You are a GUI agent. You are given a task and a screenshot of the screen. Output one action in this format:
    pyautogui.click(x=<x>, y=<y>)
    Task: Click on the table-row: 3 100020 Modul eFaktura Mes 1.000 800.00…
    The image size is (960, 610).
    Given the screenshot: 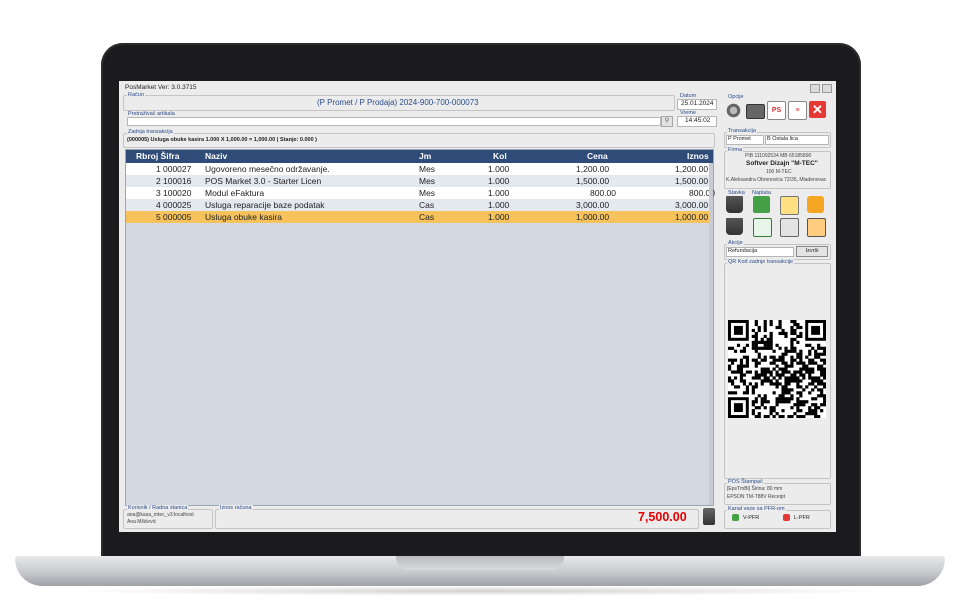 What is the action you would take?
    pyautogui.click(x=420, y=193)
    